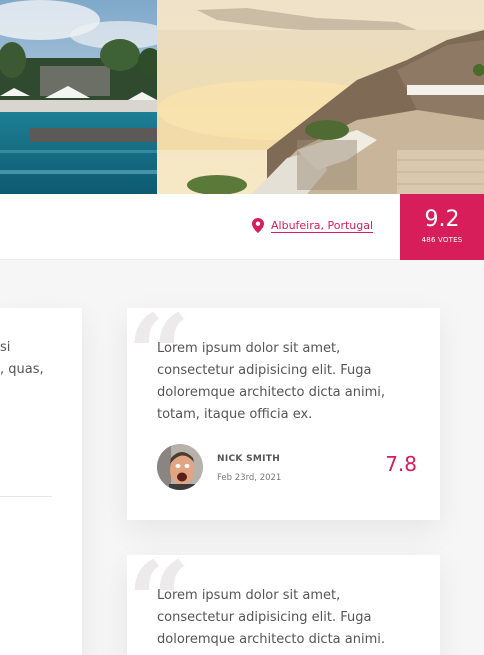 This screenshot has width=484, height=655. Describe the element at coordinates (235, 414) in the screenshot. I see `review-text-line: totam, itaque officia ex.` at that location.